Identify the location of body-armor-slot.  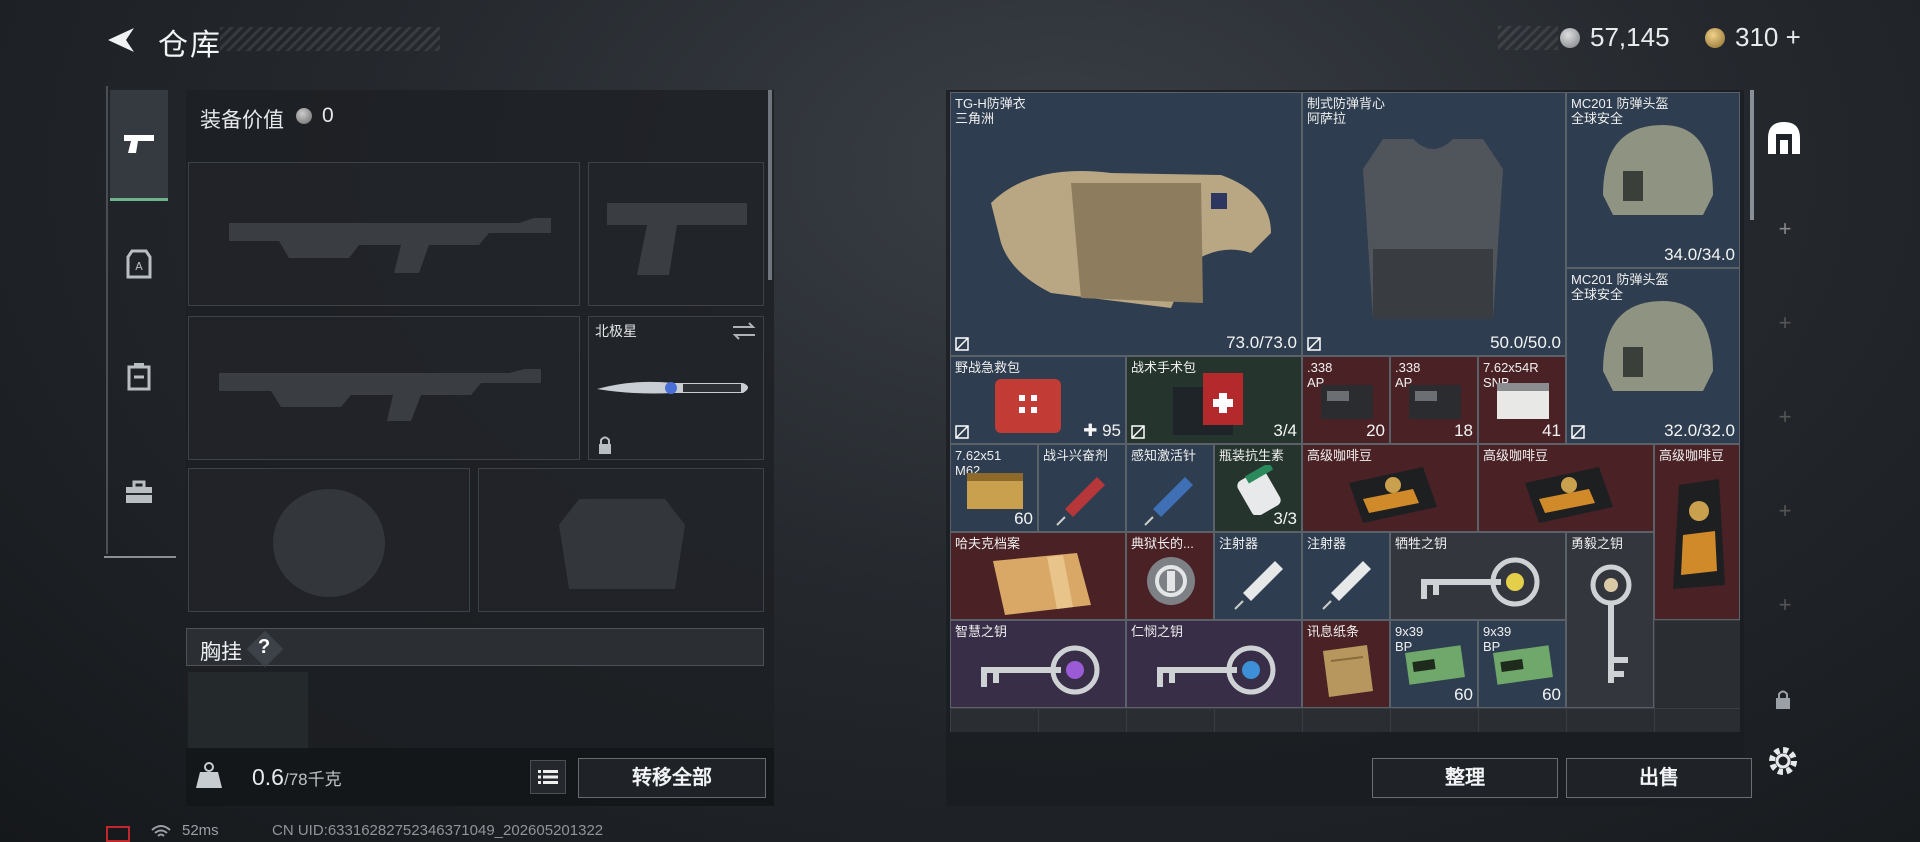
(621, 540).